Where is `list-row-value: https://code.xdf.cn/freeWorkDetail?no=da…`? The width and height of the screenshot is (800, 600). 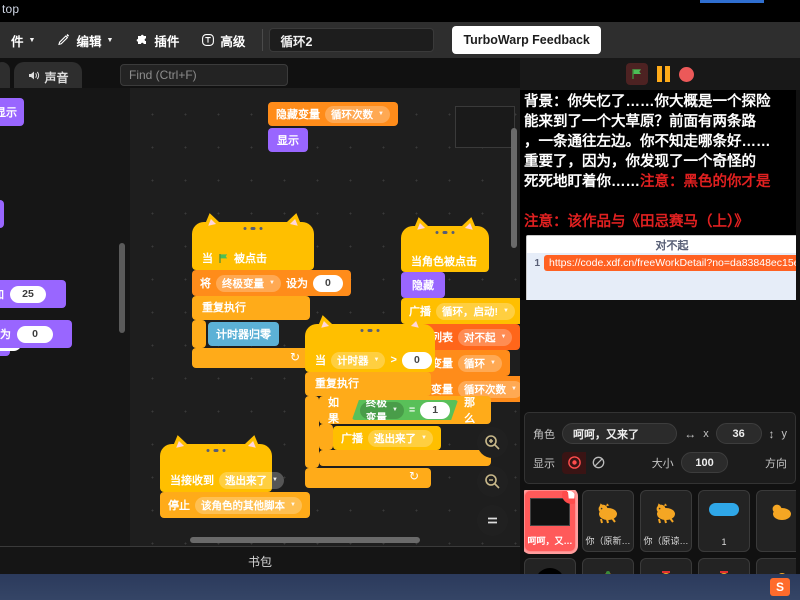
list-row-value: https://code.xdf.cn/freeWorkDetail?no=da… is located at coordinates (672, 263).